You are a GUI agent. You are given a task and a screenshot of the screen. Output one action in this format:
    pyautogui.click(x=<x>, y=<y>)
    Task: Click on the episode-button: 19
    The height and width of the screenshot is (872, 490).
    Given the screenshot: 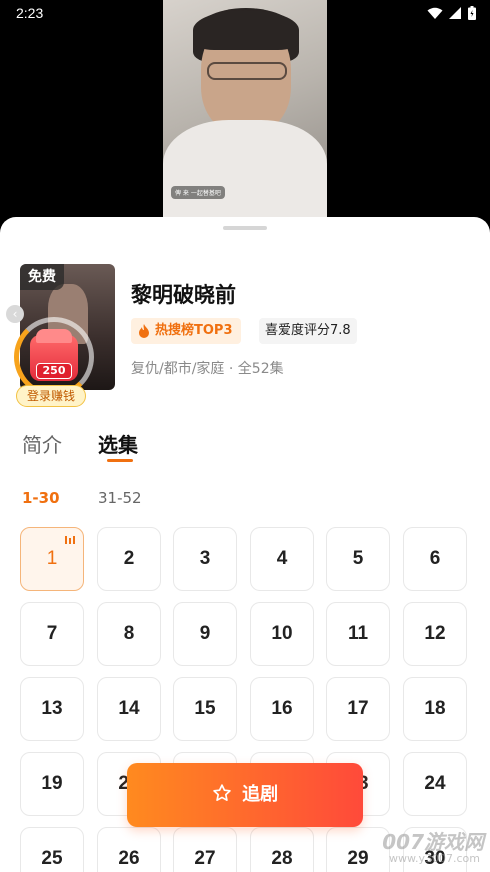 What is the action you would take?
    pyautogui.click(x=52, y=784)
    